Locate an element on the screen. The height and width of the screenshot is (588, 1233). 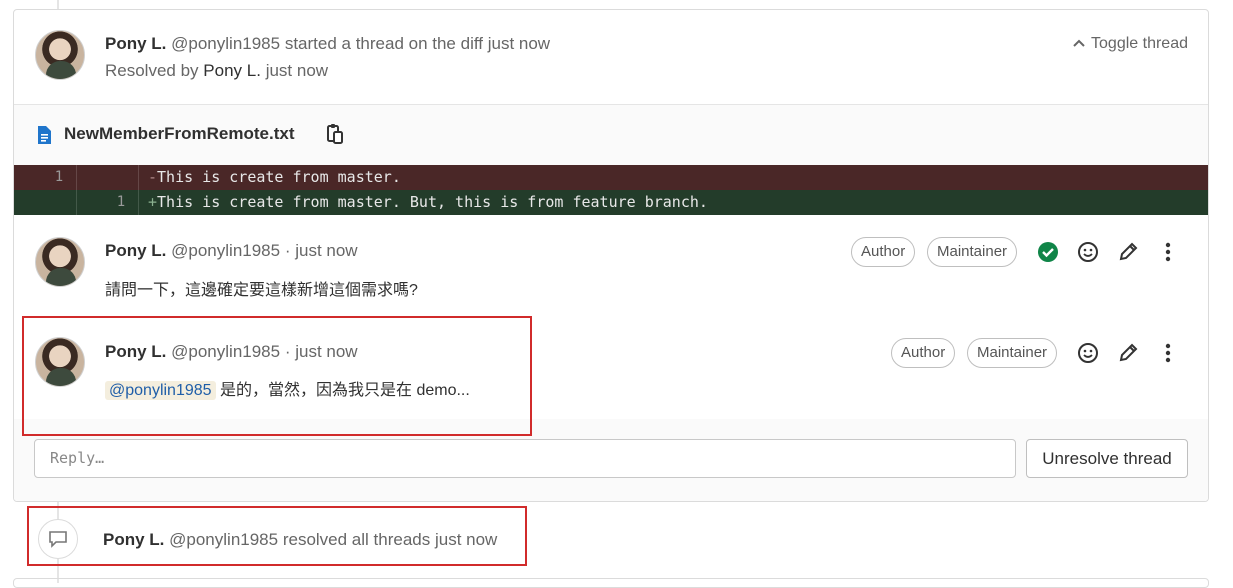
diff-text: This is create from master. is located at coordinates (279, 177).